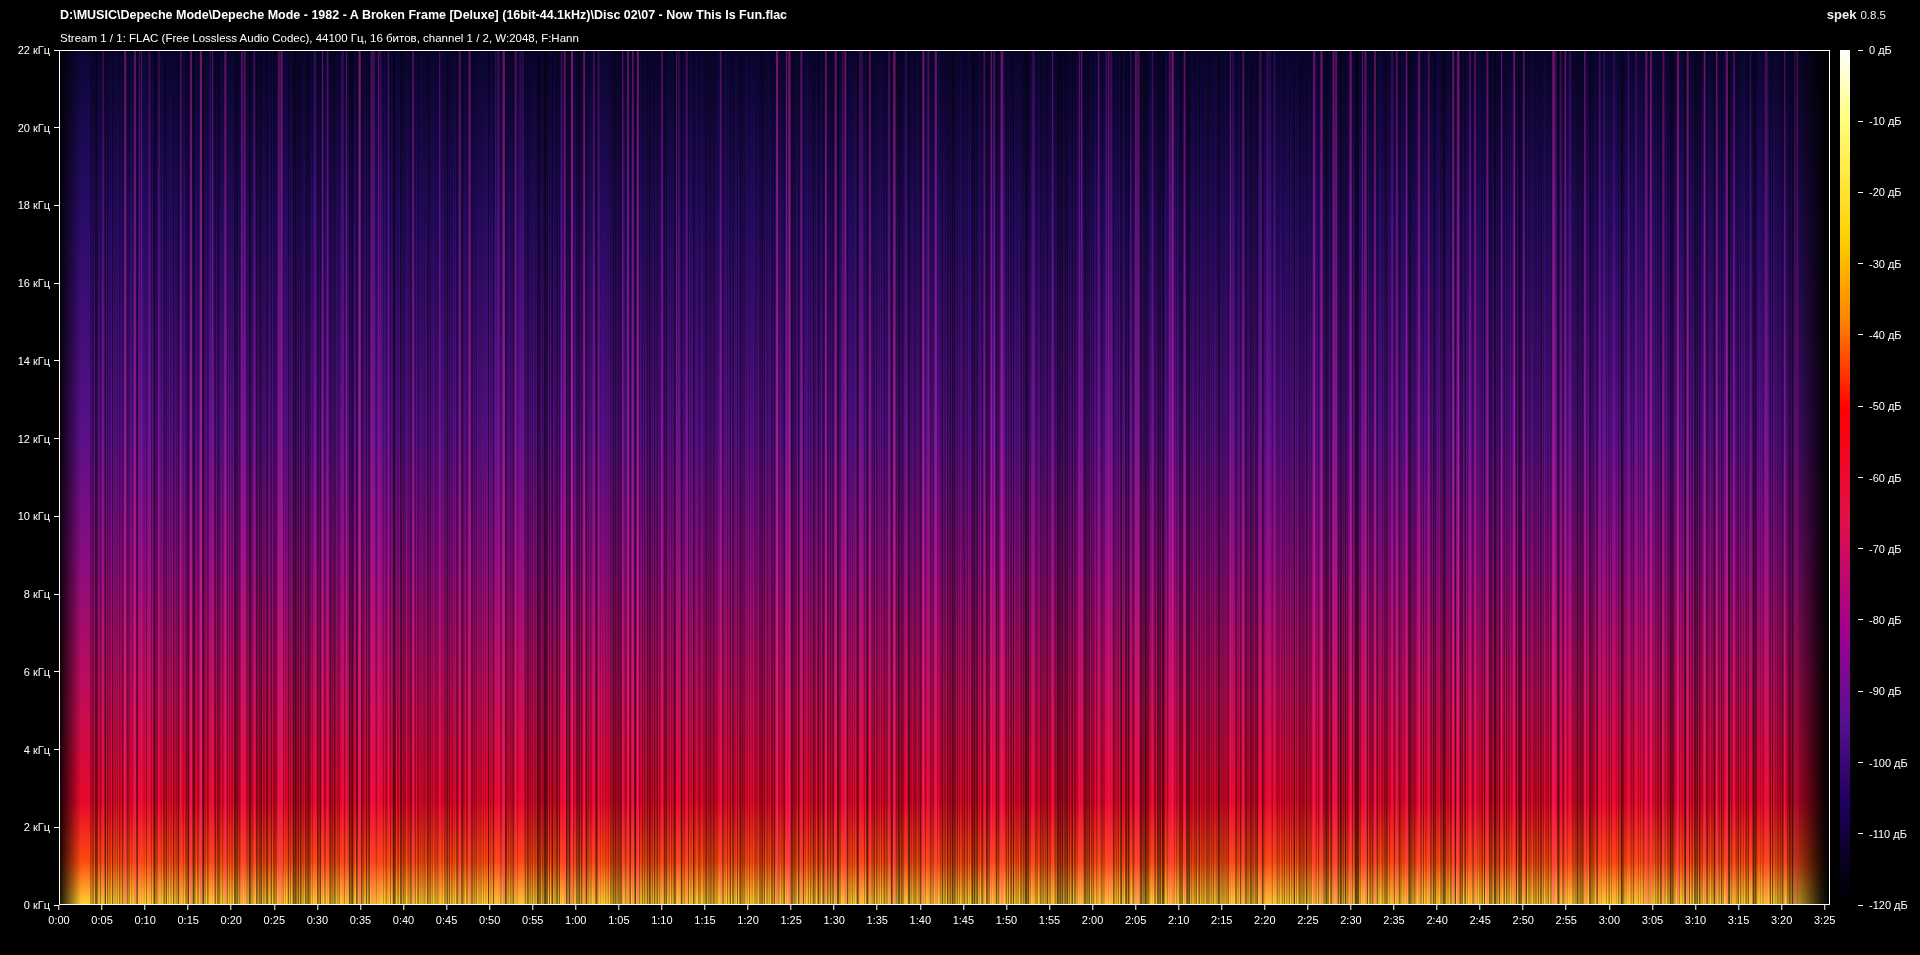 The height and width of the screenshot is (955, 1920). I want to click on time-label: 0:25, so click(274, 920).